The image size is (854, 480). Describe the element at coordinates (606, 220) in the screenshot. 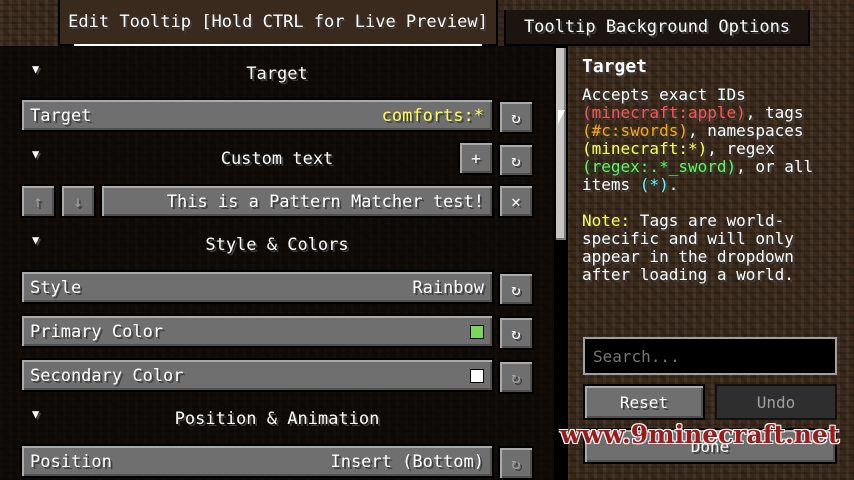

I see `note-label: Note:` at that location.